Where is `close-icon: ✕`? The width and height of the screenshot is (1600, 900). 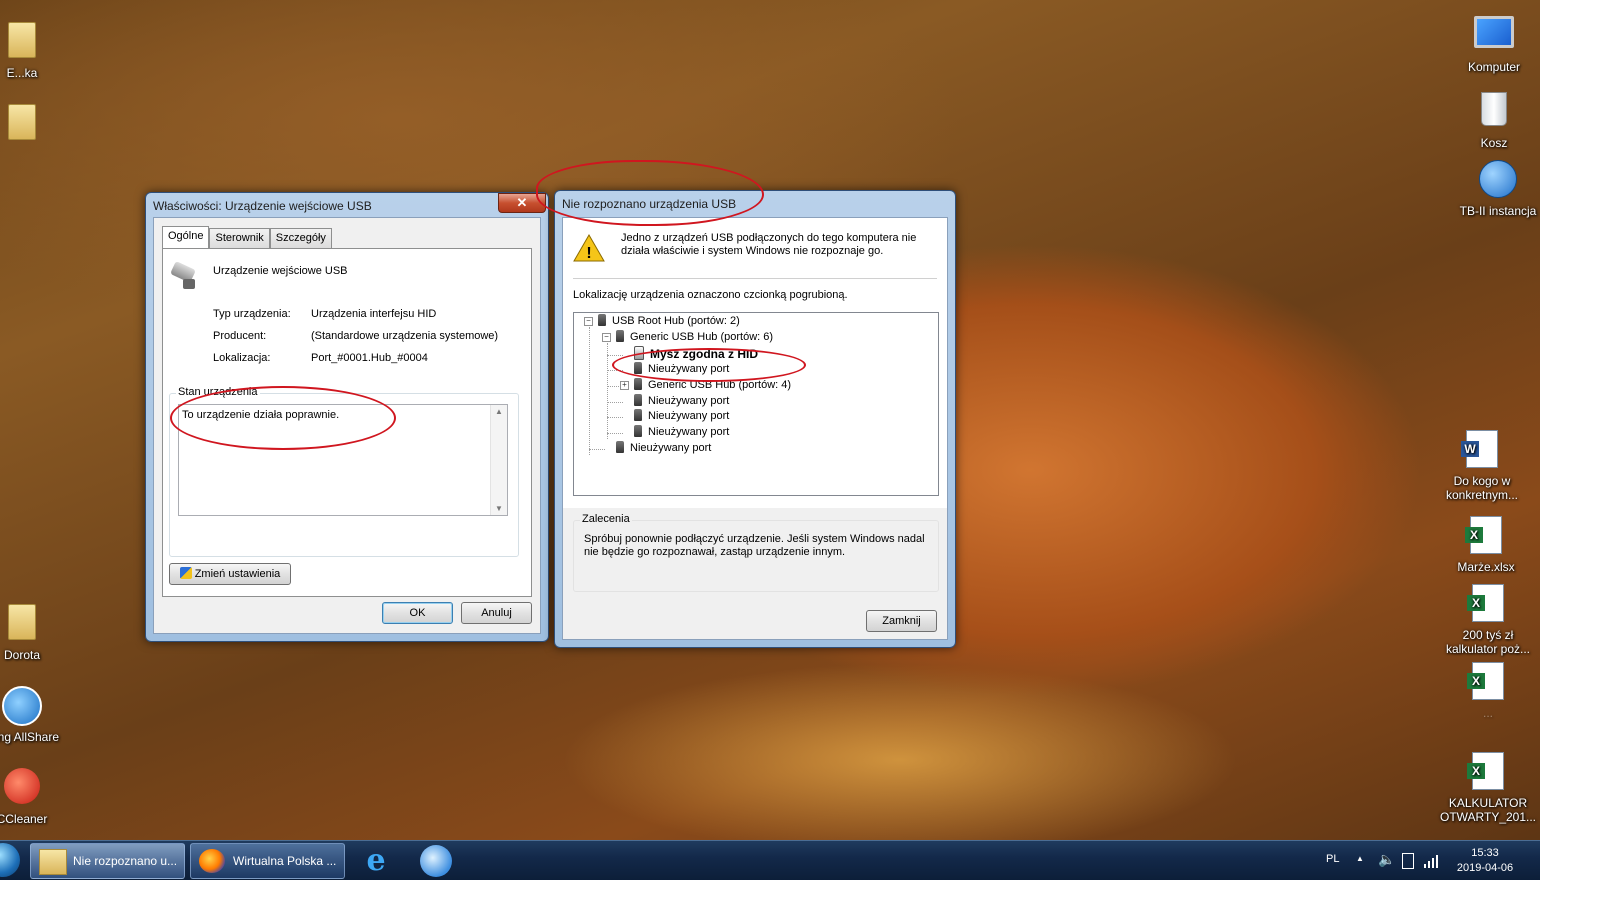
close-icon: ✕ is located at coordinates (522, 202).